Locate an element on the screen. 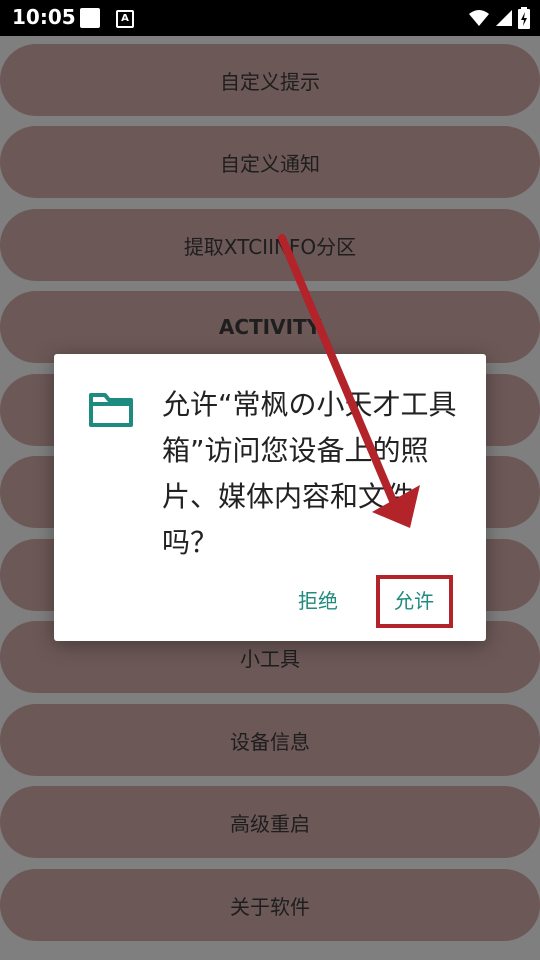 Image resolution: width=540 pixels, height=960 pixels. battery-icon is located at coordinates (524, 18).